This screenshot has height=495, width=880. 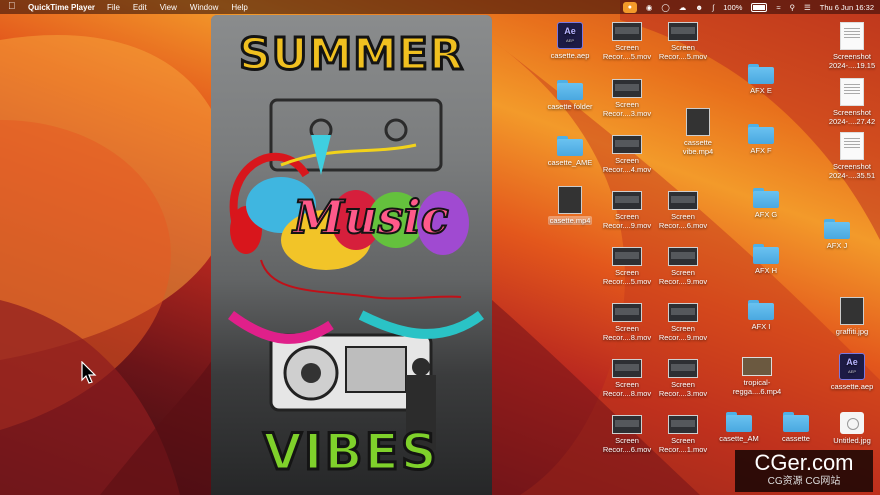 I want to click on control-center-icon: ☰, so click(x=807, y=7).